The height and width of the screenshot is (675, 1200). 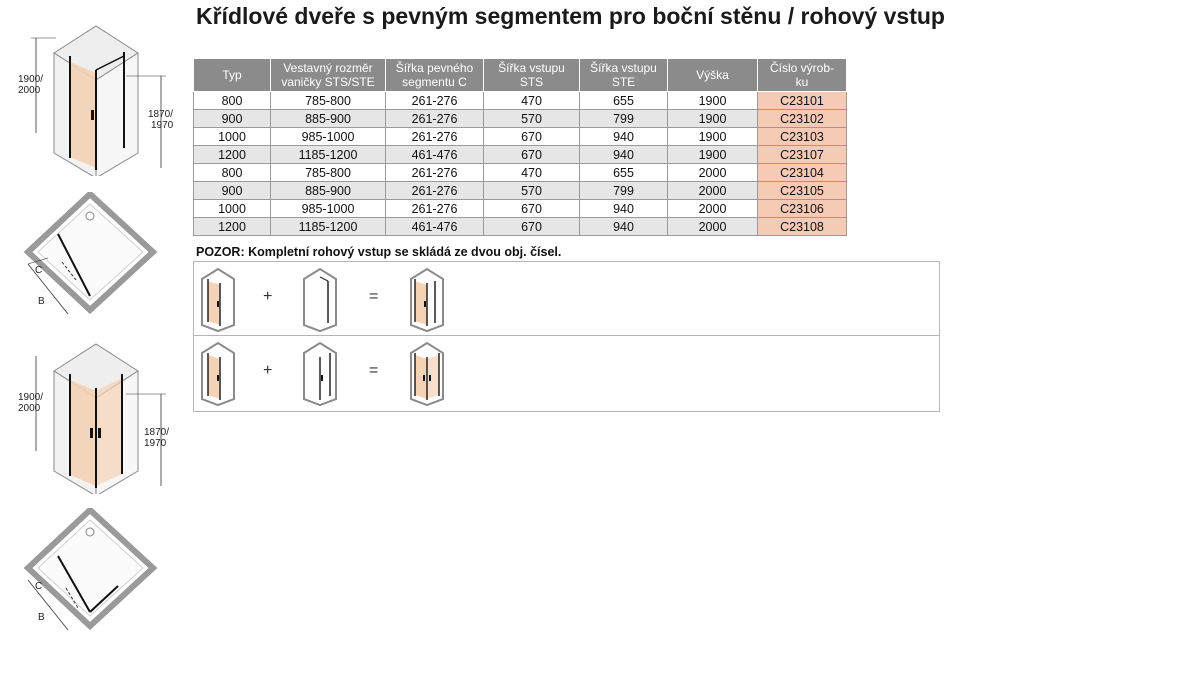 I want to click on elevation-diagram-double: 1900/ 2000 1870/ 1970, so click(x=93, y=418).